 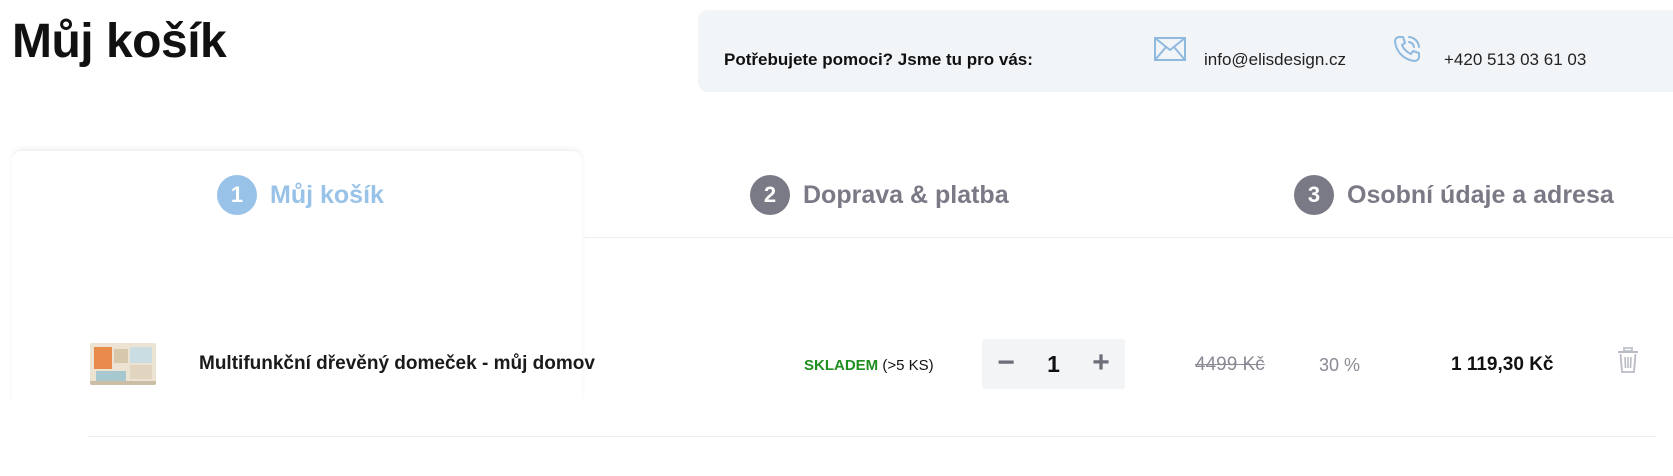 What do you see at coordinates (906, 194) in the screenshot?
I see `step-label: Doprava & platba` at bounding box center [906, 194].